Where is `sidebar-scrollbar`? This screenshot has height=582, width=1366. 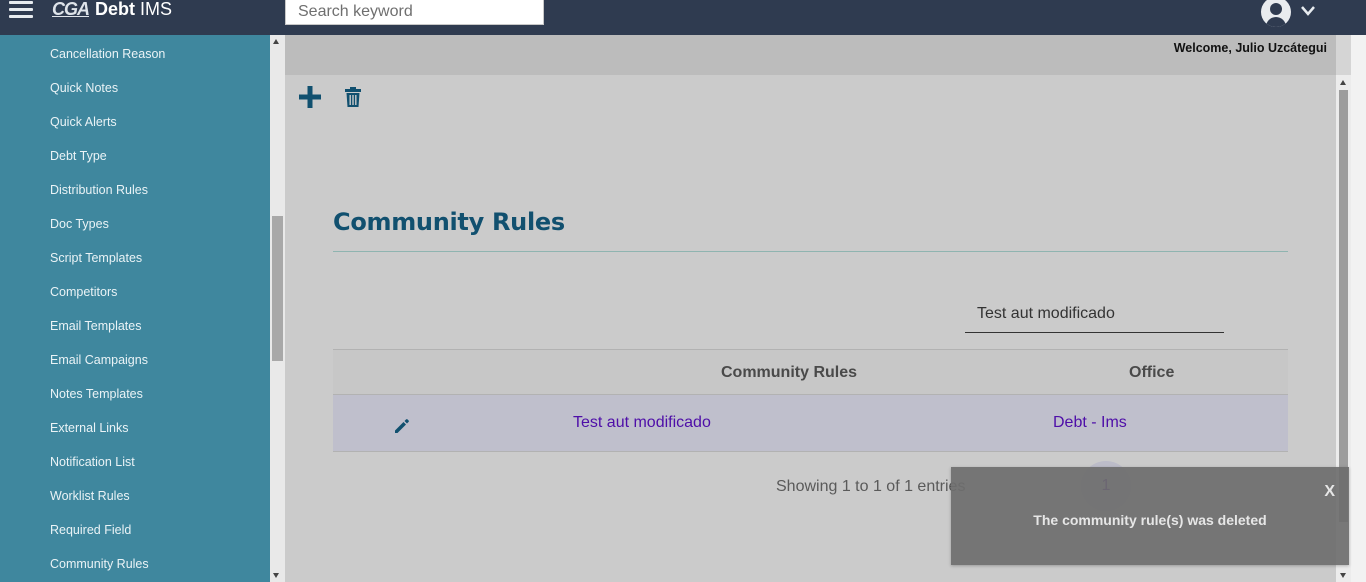 sidebar-scrollbar is located at coordinates (277, 308).